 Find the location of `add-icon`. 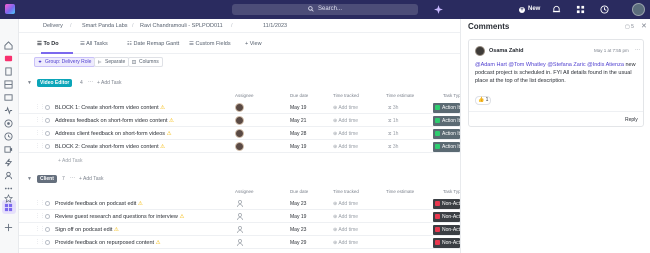

add-icon is located at coordinates (8, 227).